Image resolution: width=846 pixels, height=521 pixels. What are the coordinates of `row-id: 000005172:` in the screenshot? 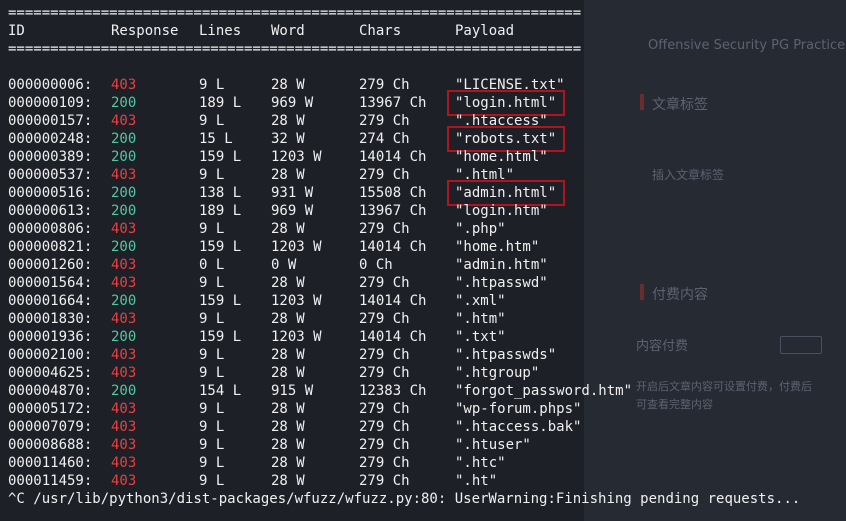 It's located at (50, 409).